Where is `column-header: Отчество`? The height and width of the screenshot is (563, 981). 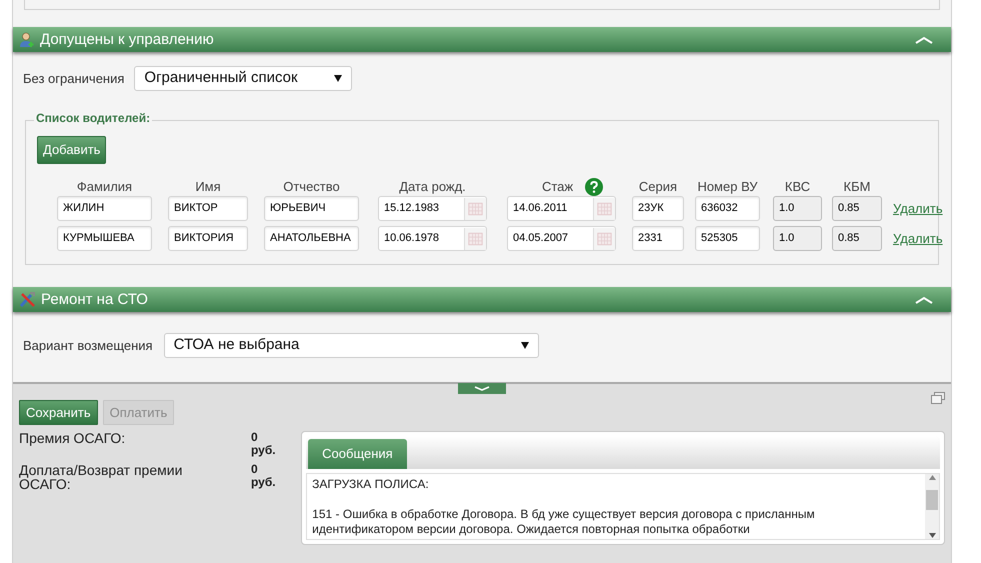
column-header: Отчество is located at coordinates (311, 187).